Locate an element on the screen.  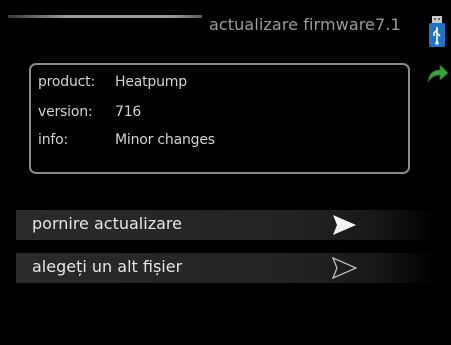
usb-icon is located at coordinates (437, 32).